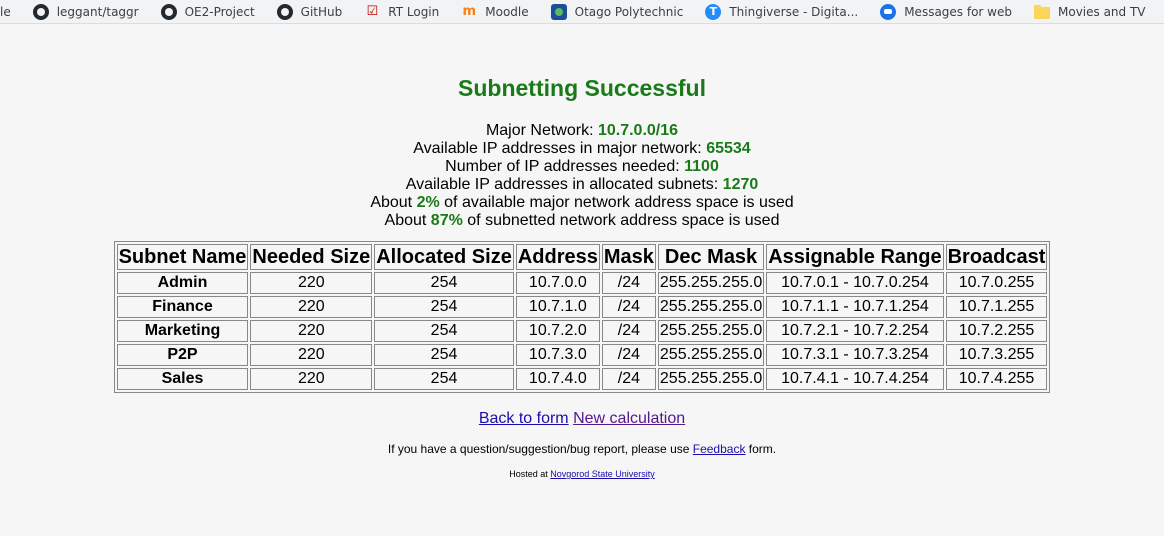 This screenshot has width=1164, height=536. Describe the element at coordinates (321, 11) in the screenshot. I see `bookmark-label: GitHub` at that location.